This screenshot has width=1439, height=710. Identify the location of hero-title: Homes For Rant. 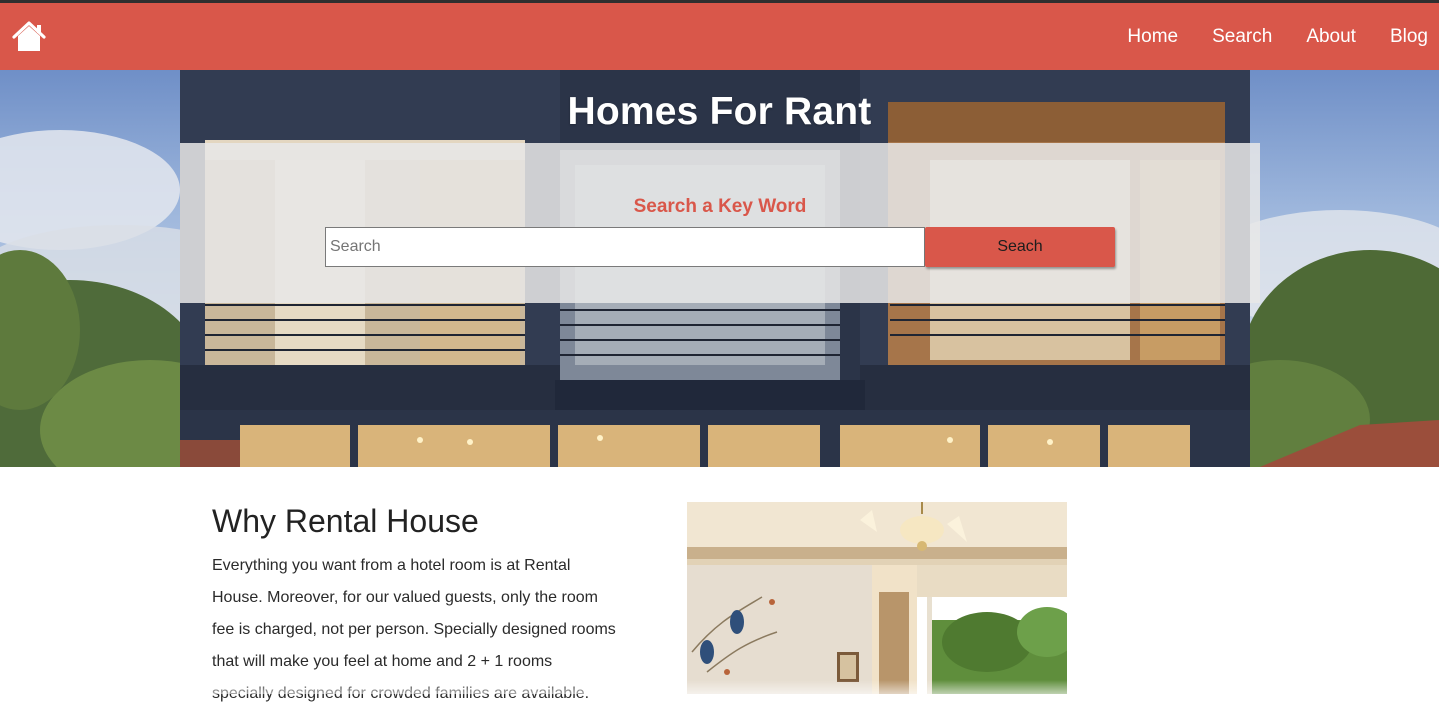
(719, 111).